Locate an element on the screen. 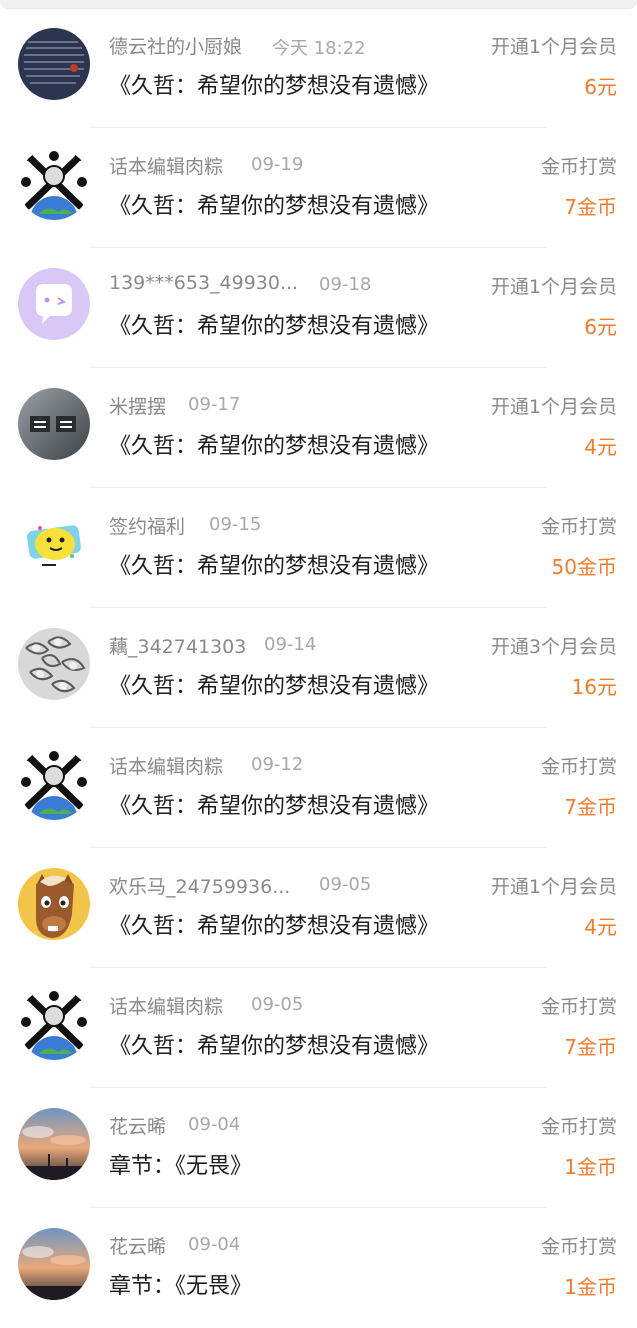  record-row: 话本编辑肉粽 09-19 《久哲：希望你的梦想没有遗憾》 金币打赏 7金币 is located at coordinates (318, 188).